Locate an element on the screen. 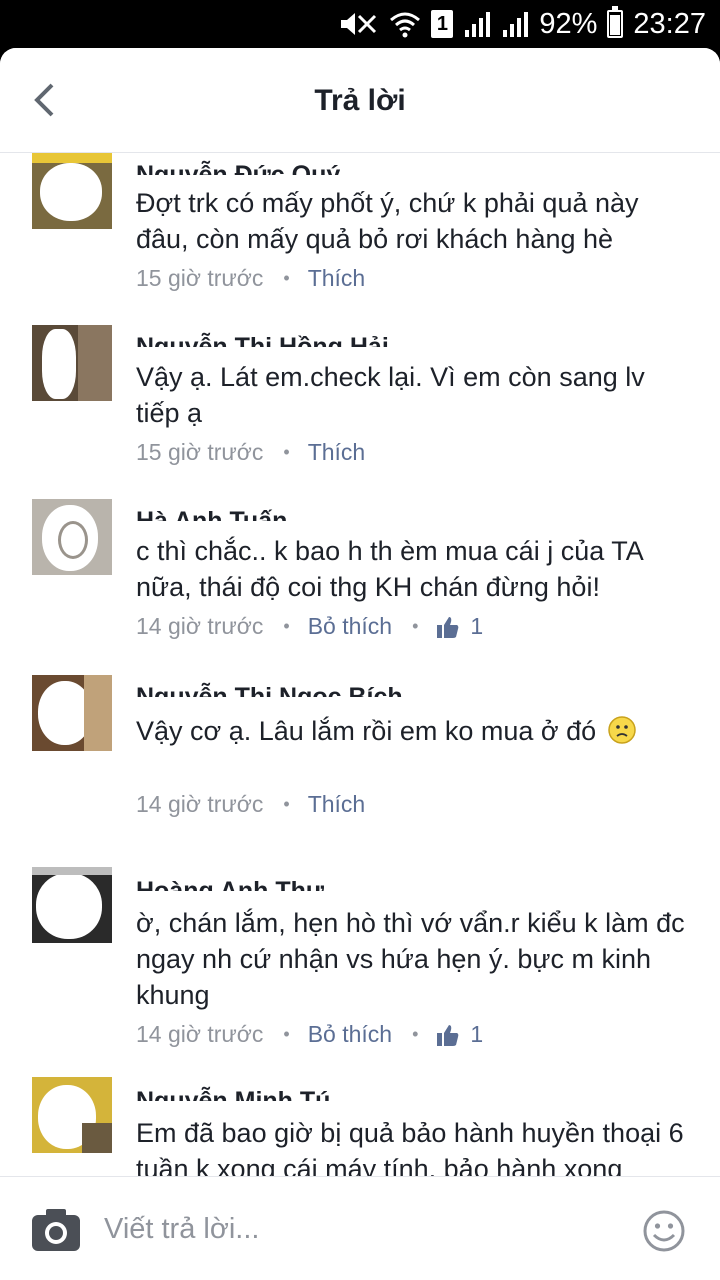  camera-icon is located at coordinates (56, 1230).